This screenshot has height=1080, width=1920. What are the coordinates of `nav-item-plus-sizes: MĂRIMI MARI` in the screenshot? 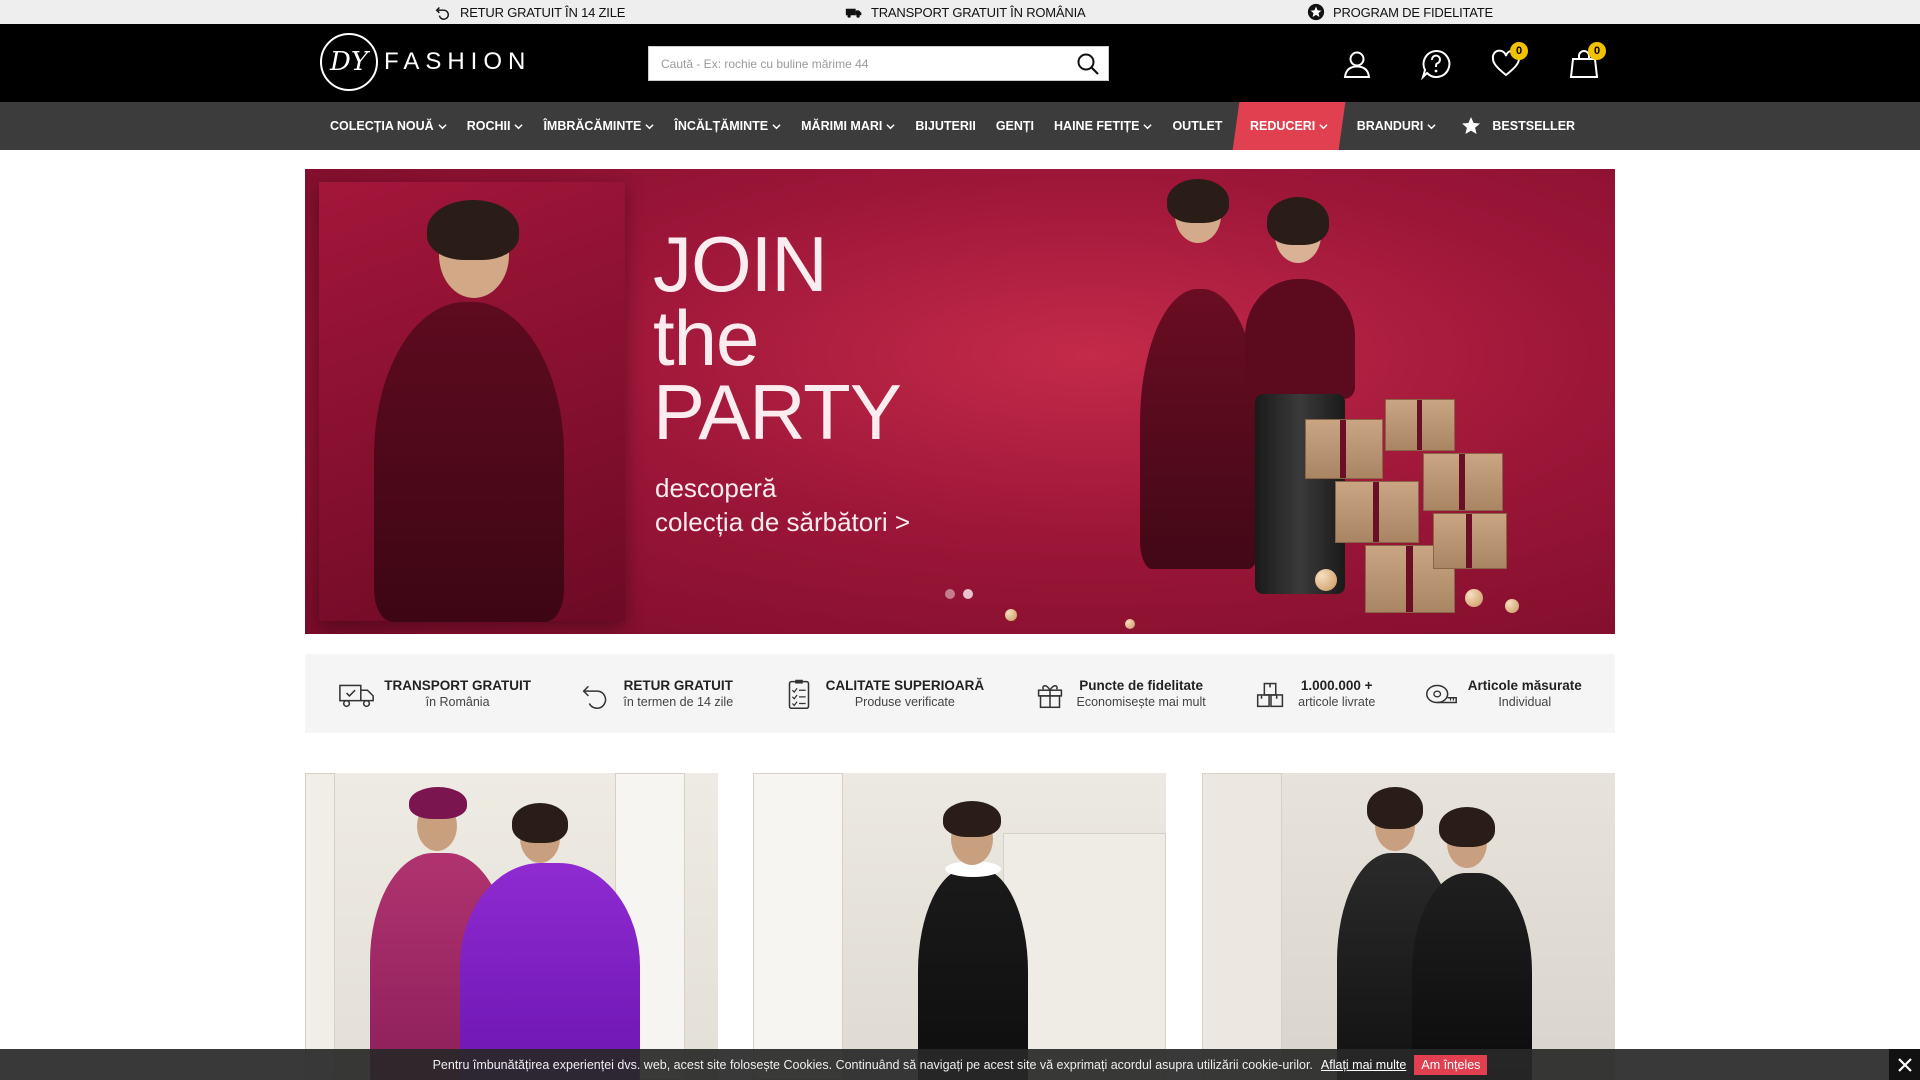 It's located at (848, 126).